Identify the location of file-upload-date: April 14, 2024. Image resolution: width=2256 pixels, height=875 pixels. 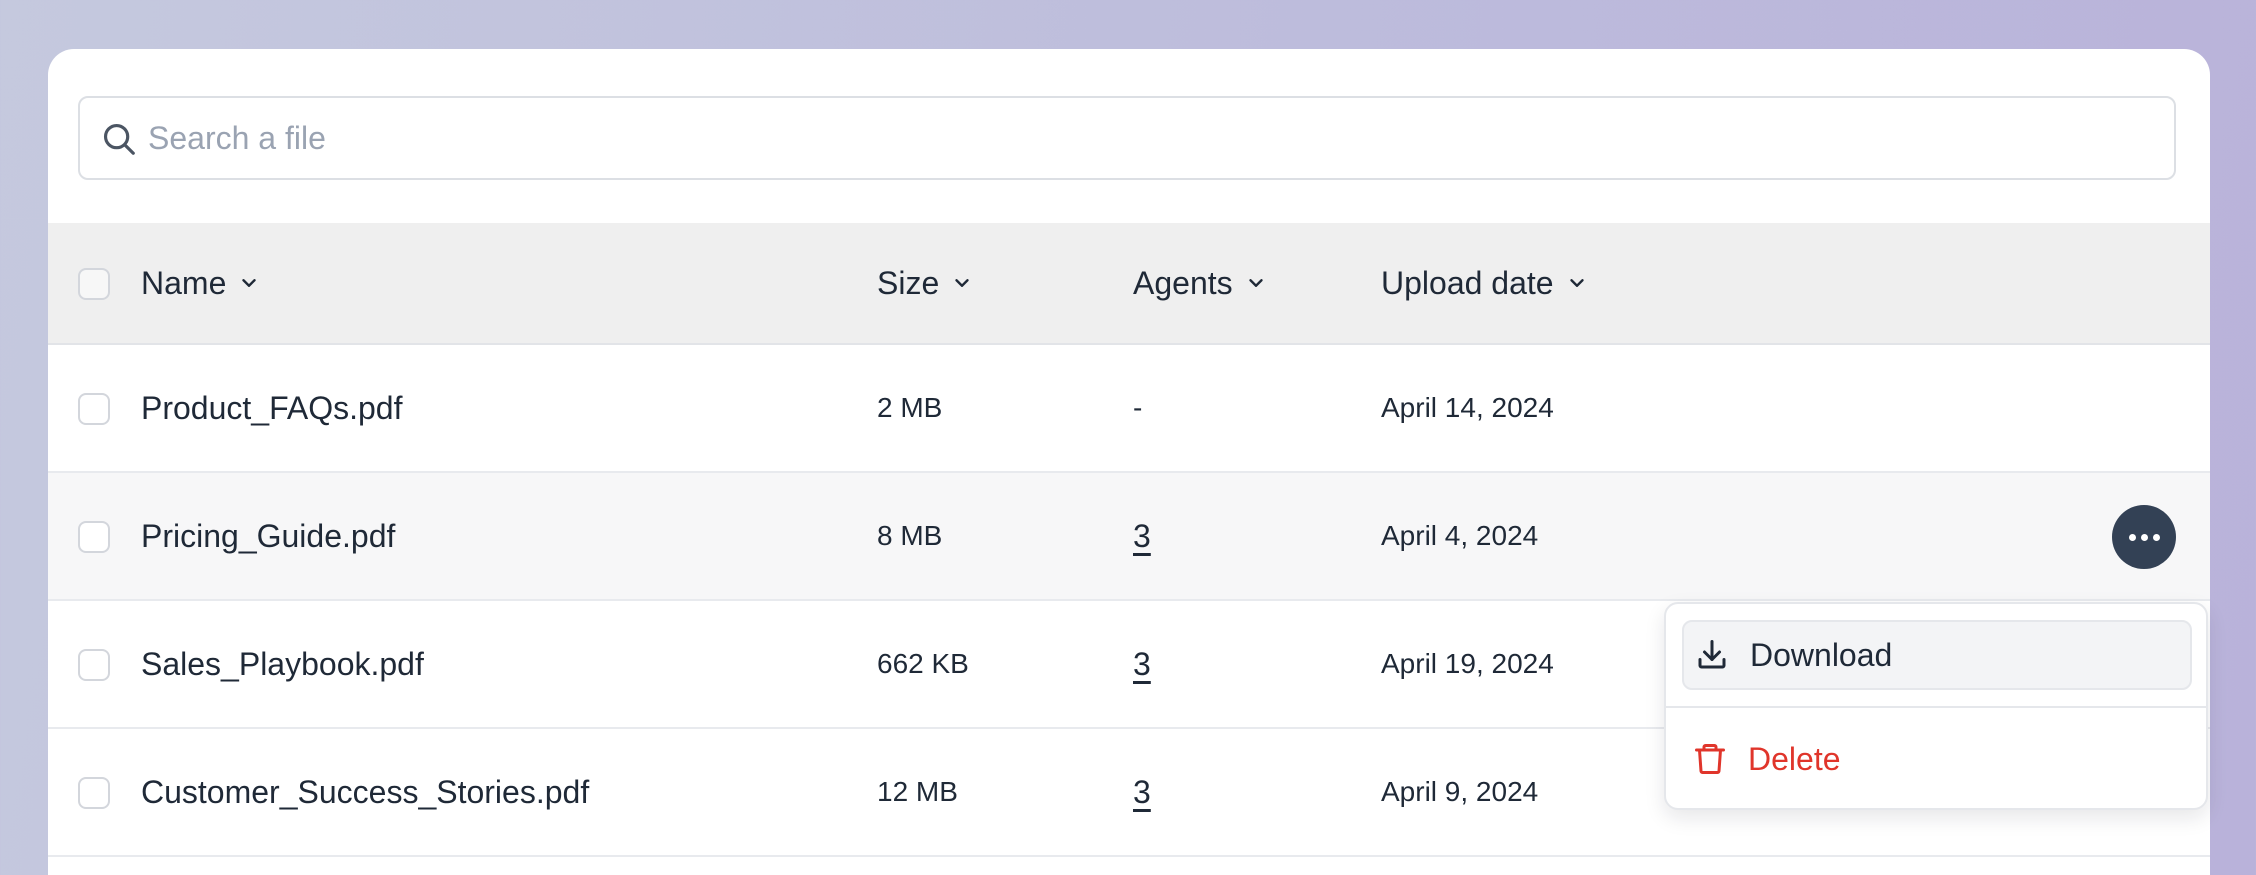
(1467, 407).